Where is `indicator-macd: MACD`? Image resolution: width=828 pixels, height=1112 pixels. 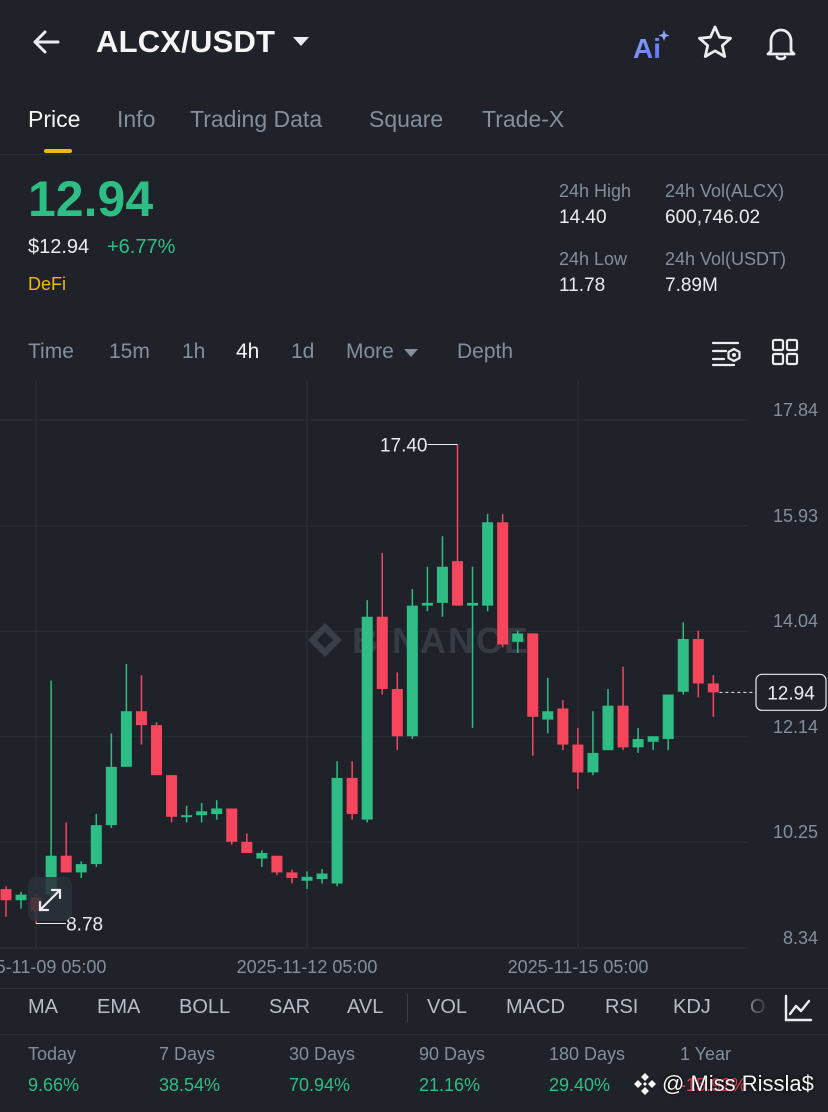
indicator-macd: MACD is located at coordinates (535, 1007).